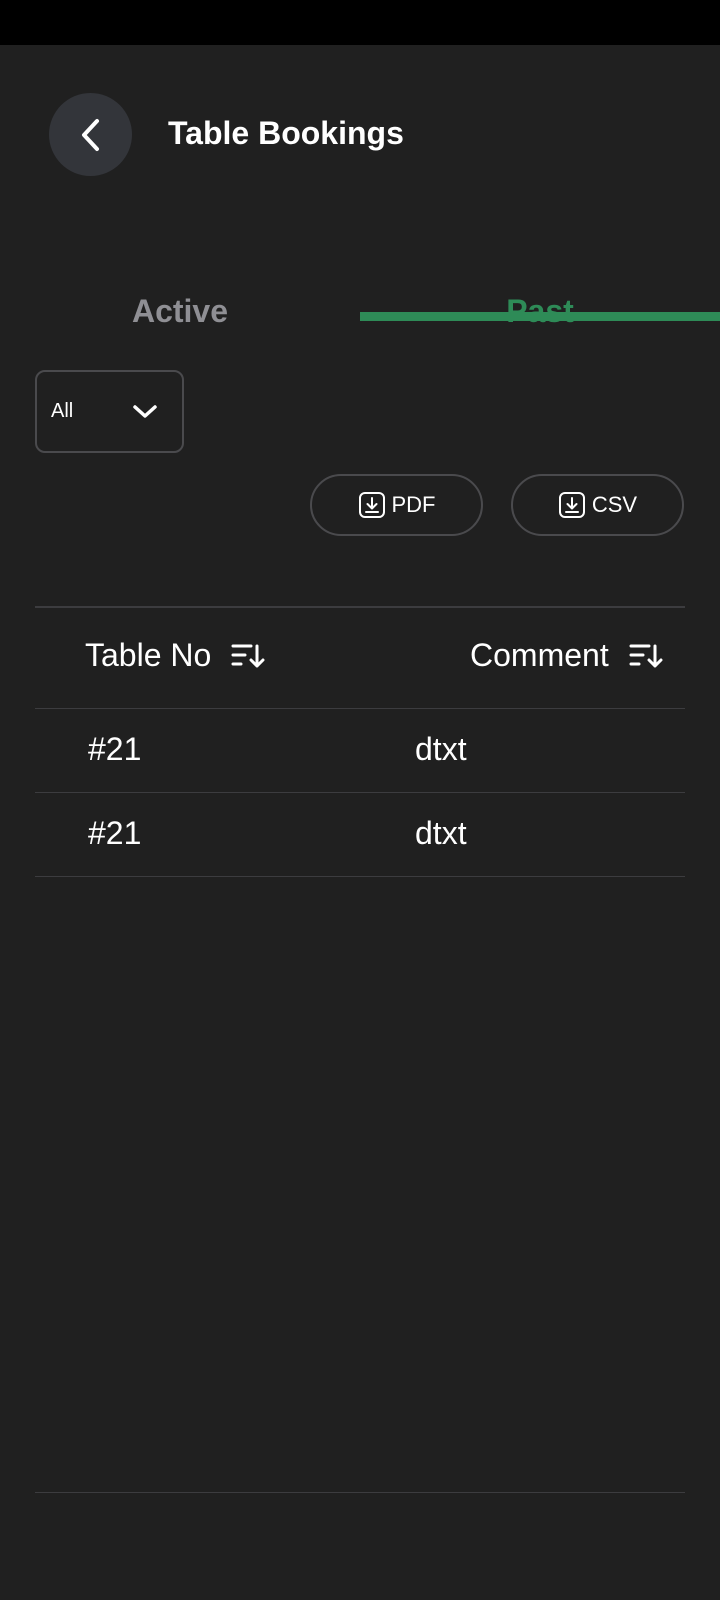 The width and height of the screenshot is (720, 1600). Describe the element at coordinates (540, 311) in the screenshot. I see `tab-label: Past` at that location.